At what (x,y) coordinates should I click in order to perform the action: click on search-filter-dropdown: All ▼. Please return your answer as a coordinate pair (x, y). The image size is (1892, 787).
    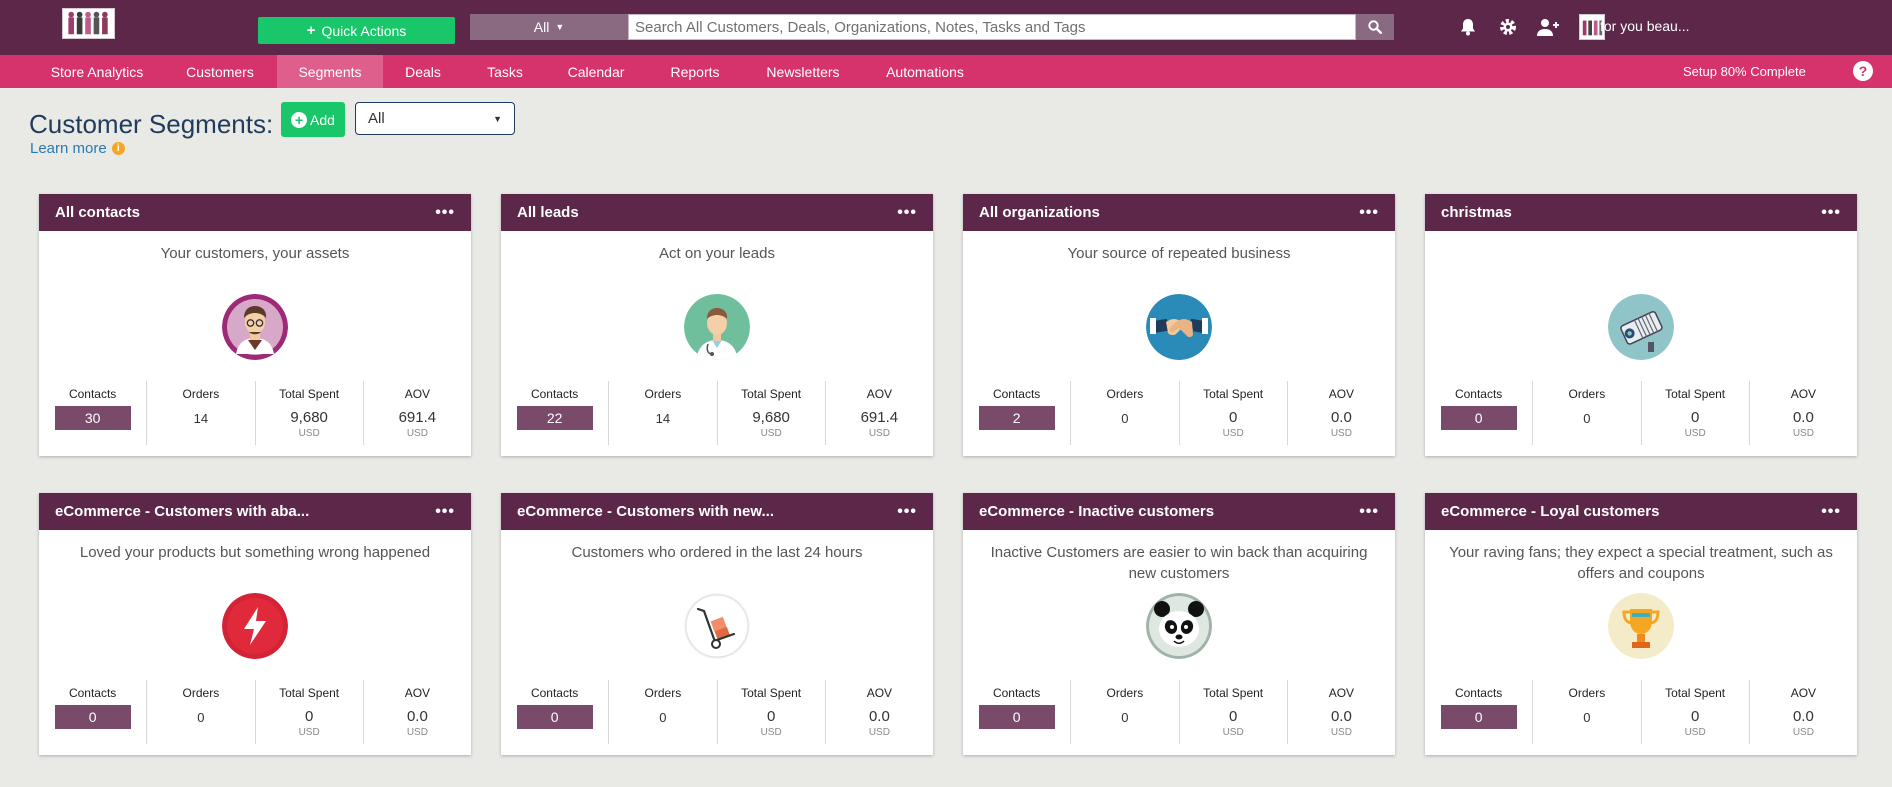
    Looking at the image, I should click on (549, 27).